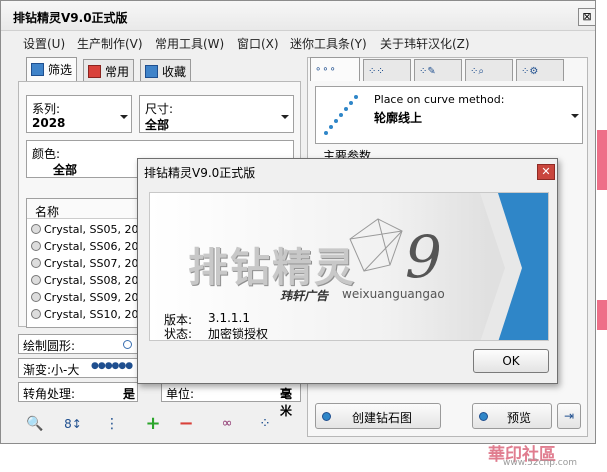 This screenshot has width=607, height=472. Describe the element at coordinates (94, 71) in the screenshot. I see `common-icon` at that location.